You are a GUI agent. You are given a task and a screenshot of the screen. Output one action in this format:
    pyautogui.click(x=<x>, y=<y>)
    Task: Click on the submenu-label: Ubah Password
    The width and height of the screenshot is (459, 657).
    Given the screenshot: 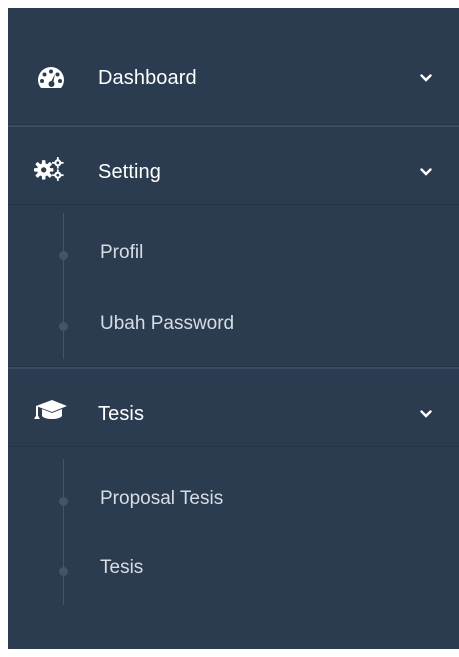 What is the action you would take?
    pyautogui.click(x=167, y=323)
    